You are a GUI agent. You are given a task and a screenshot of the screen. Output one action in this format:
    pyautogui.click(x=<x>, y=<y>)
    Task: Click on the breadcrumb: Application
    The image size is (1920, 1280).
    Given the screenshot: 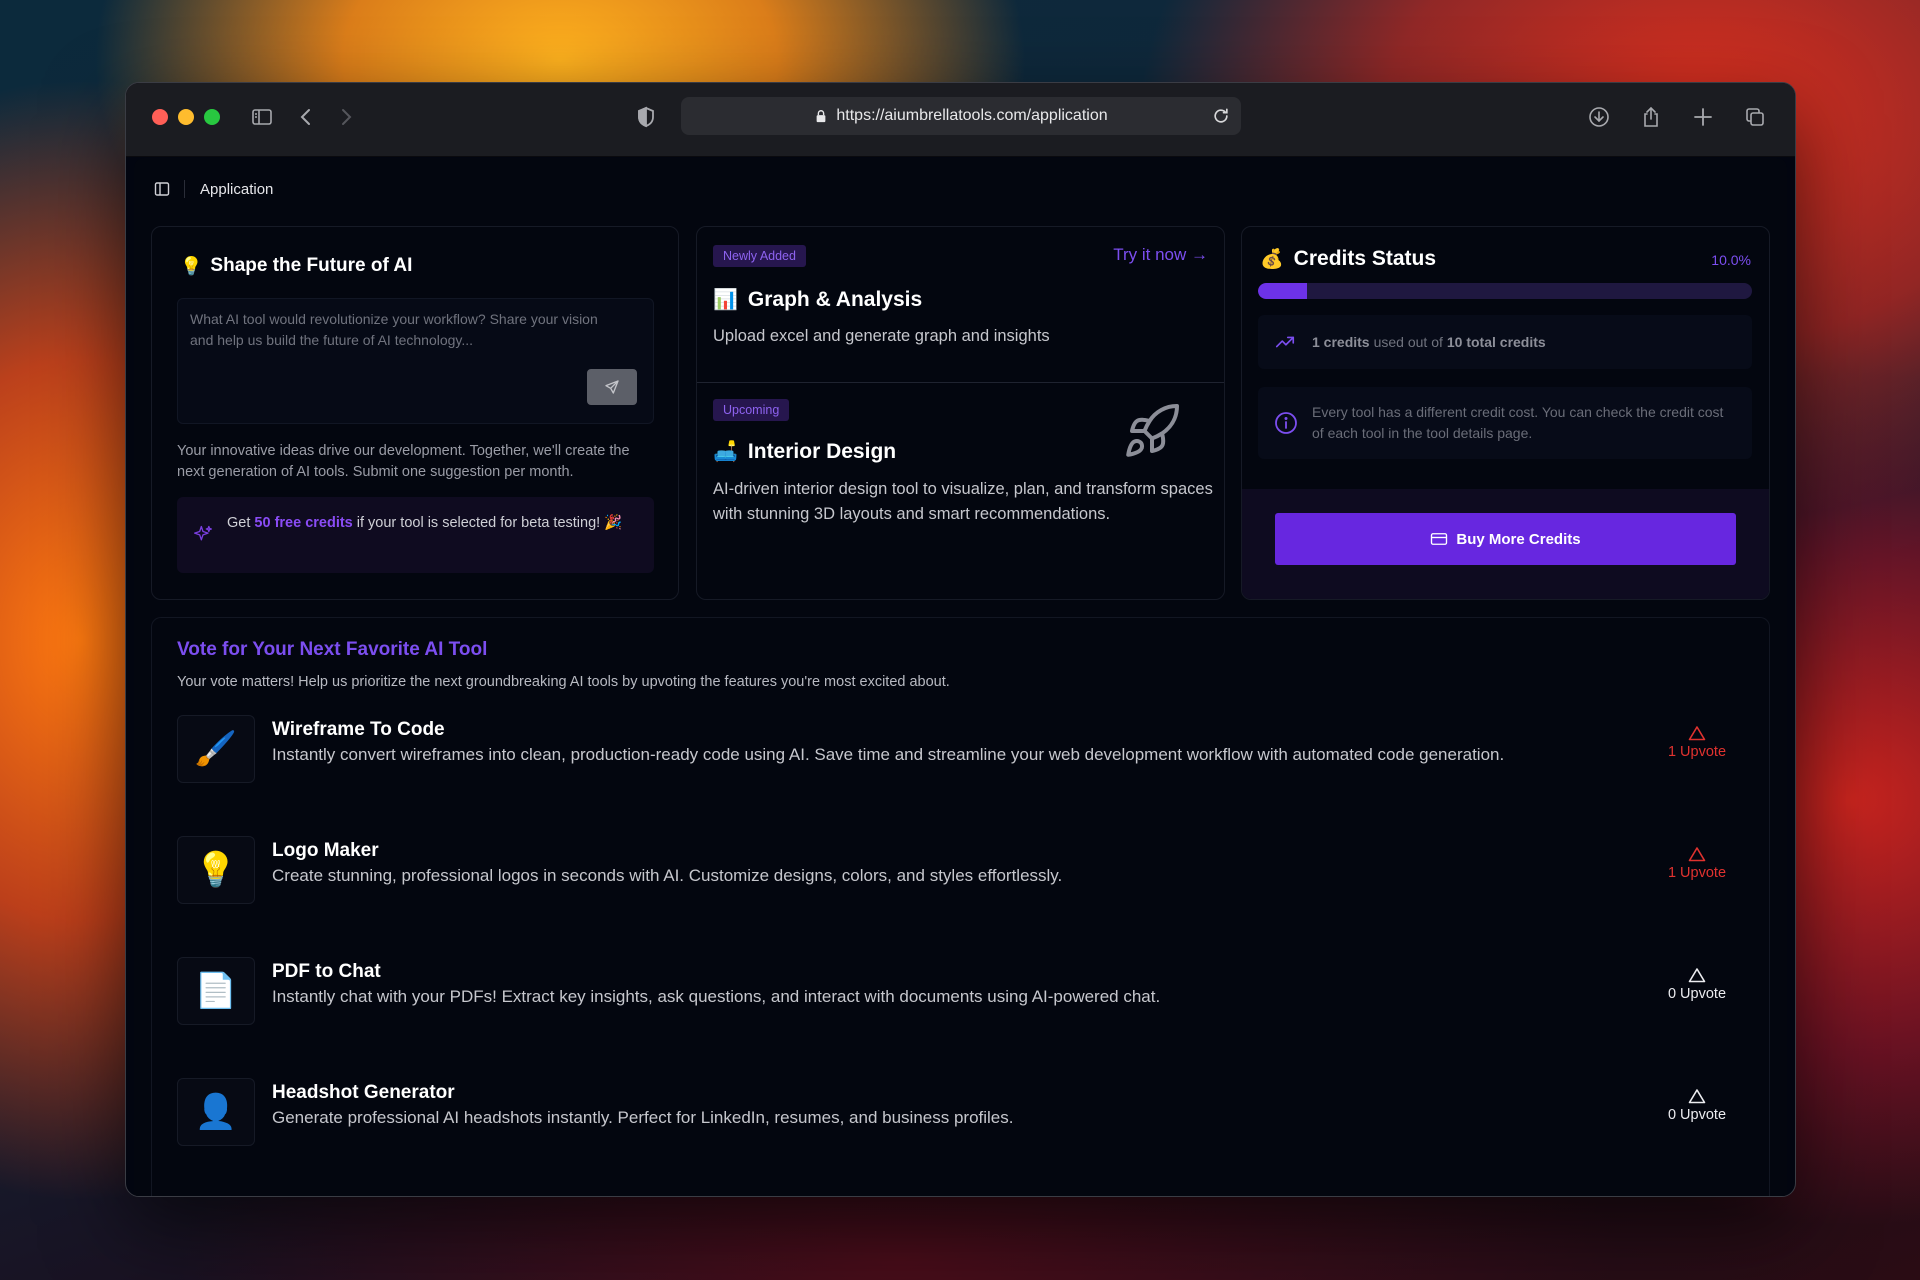 What is the action you would take?
    pyautogui.click(x=213, y=189)
    